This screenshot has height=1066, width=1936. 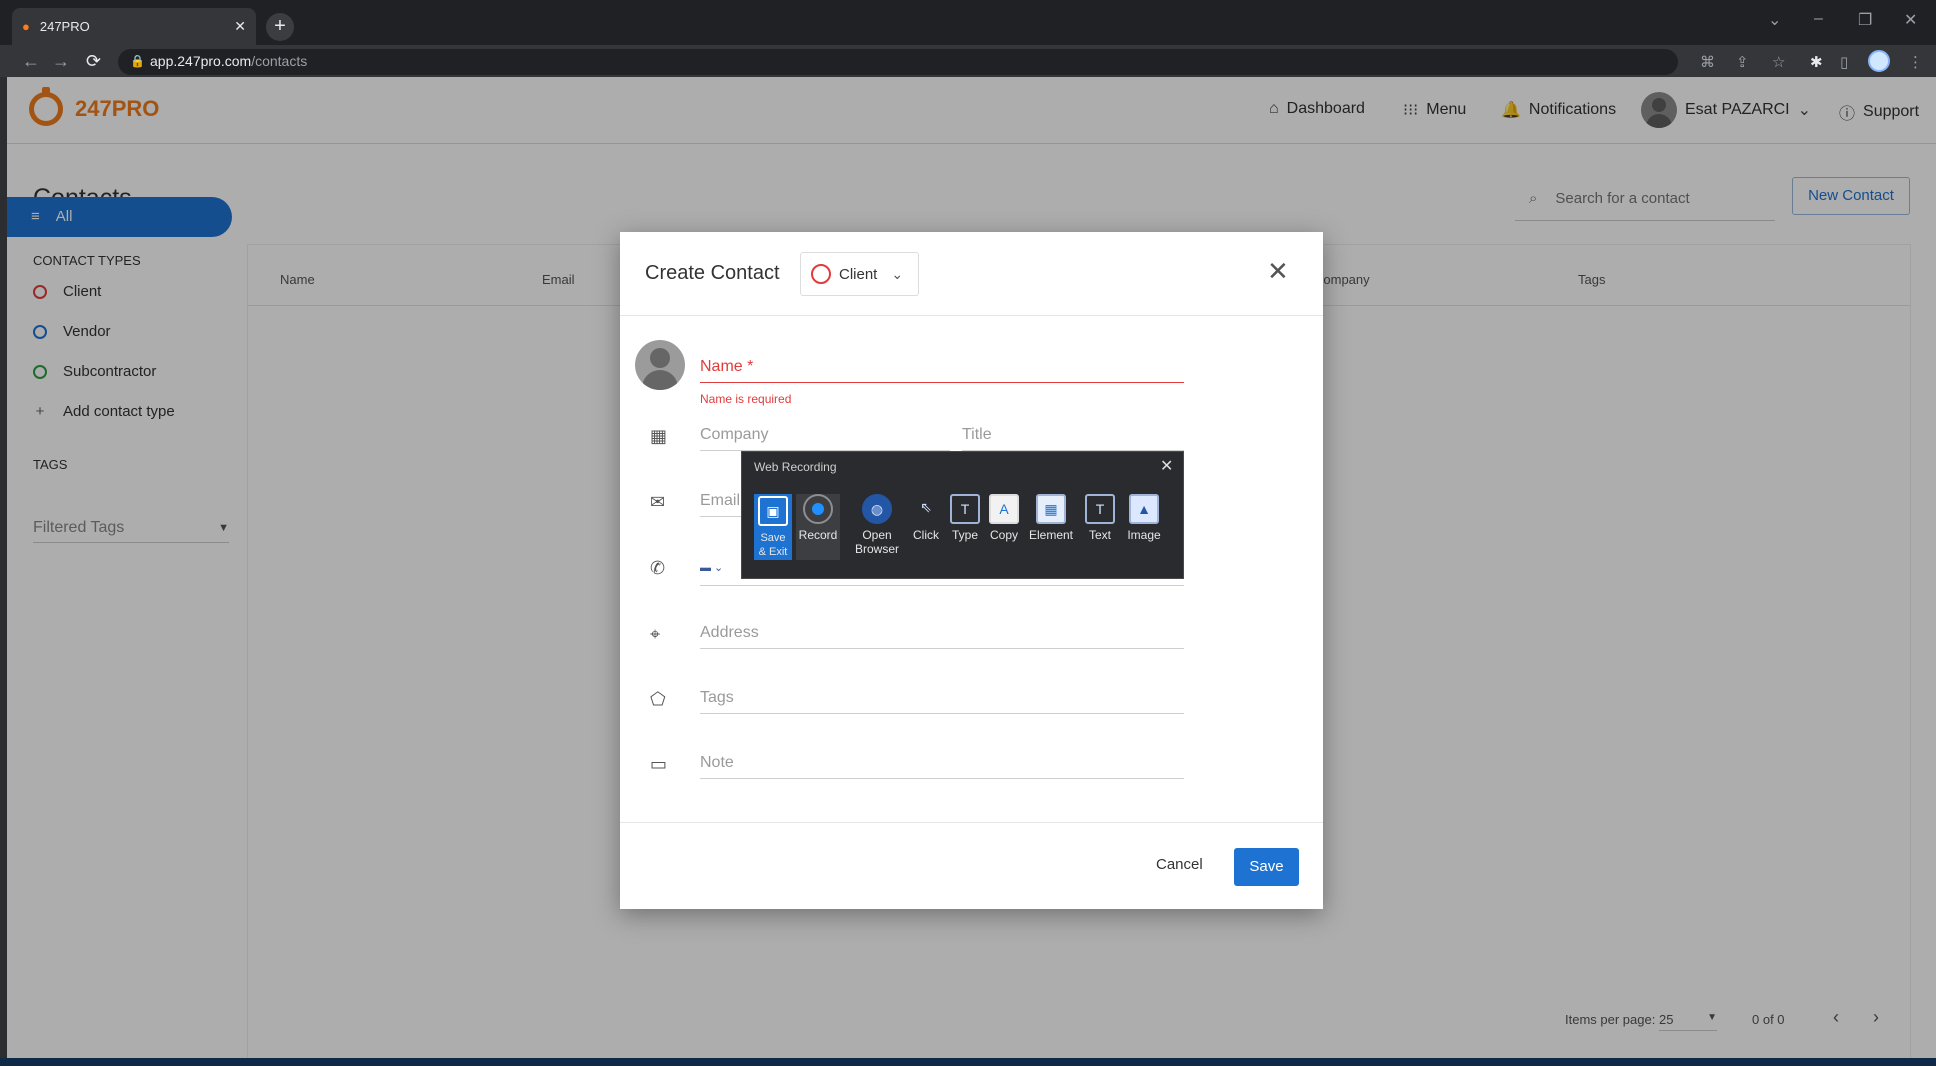 What do you see at coordinates (279, 61) in the screenshot?
I see `url-path: /contacts` at bounding box center [279, 61].